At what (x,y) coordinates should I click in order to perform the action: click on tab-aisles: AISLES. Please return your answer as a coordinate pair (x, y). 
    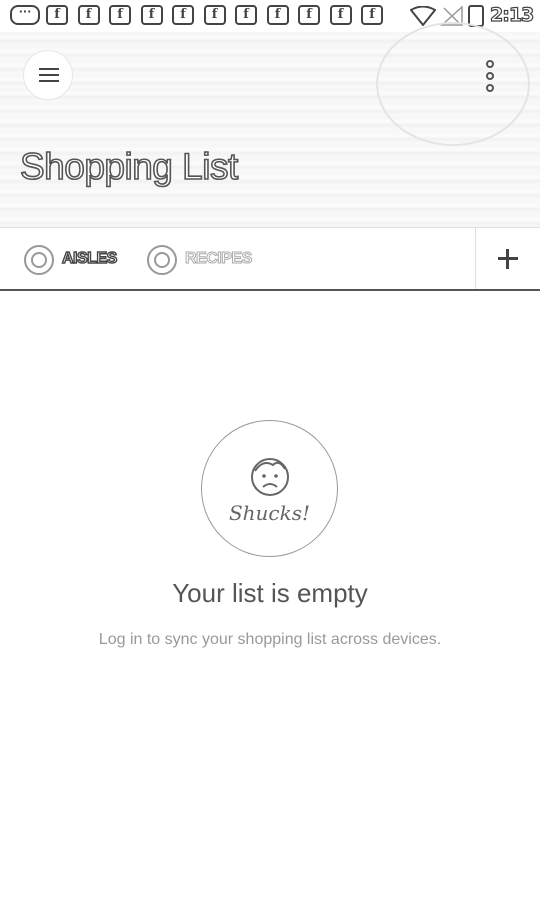
    Looking at the image, I should click on (79, 260).